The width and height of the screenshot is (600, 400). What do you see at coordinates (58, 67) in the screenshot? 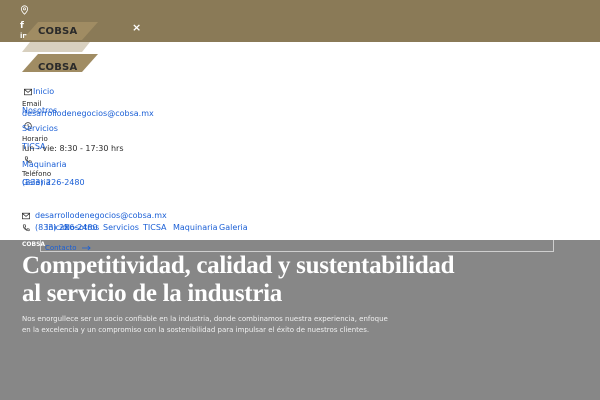
I see `brand-name-secondary: COBSA` at bounding box center [58, 67].